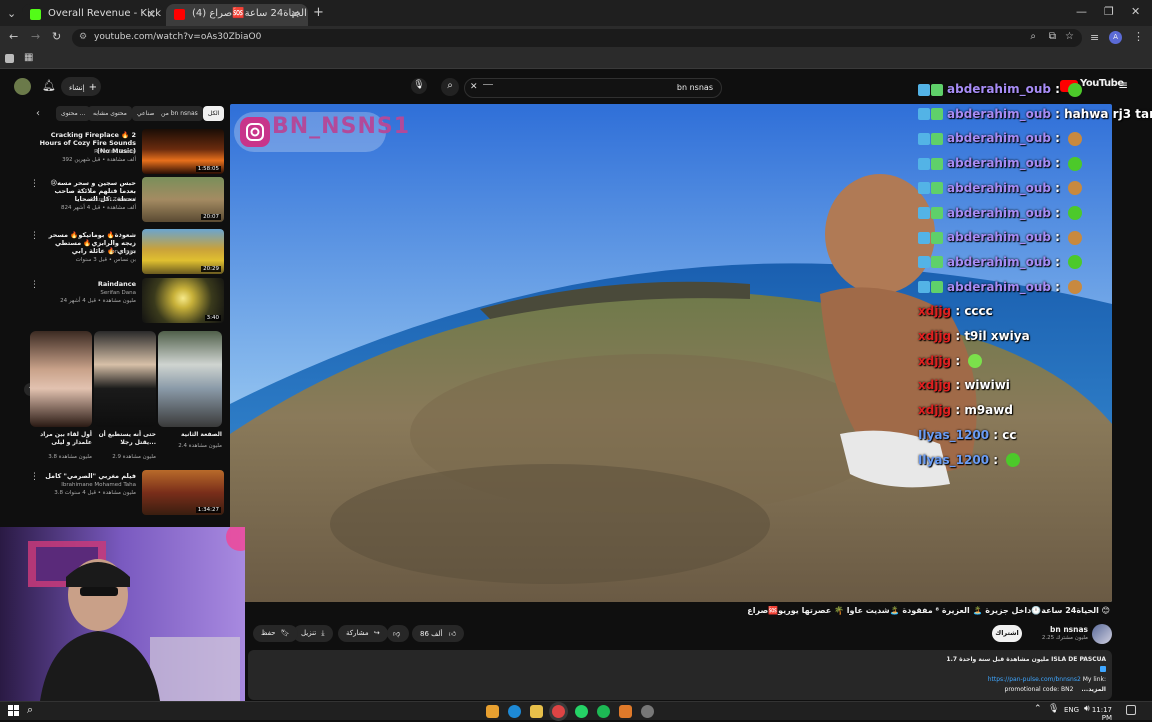 Image resolution: width=1152 pixels, height=722 pixels. I want to click on file-explorer-icon, so click(536, 711).